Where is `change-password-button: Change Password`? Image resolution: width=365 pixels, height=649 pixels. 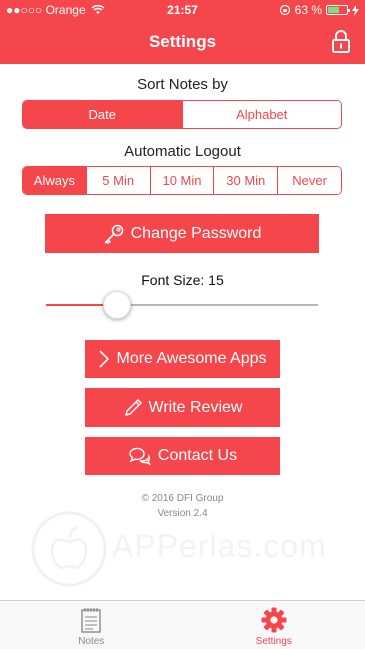 change-password-button: Change Password is located at coordinates (182, 233).